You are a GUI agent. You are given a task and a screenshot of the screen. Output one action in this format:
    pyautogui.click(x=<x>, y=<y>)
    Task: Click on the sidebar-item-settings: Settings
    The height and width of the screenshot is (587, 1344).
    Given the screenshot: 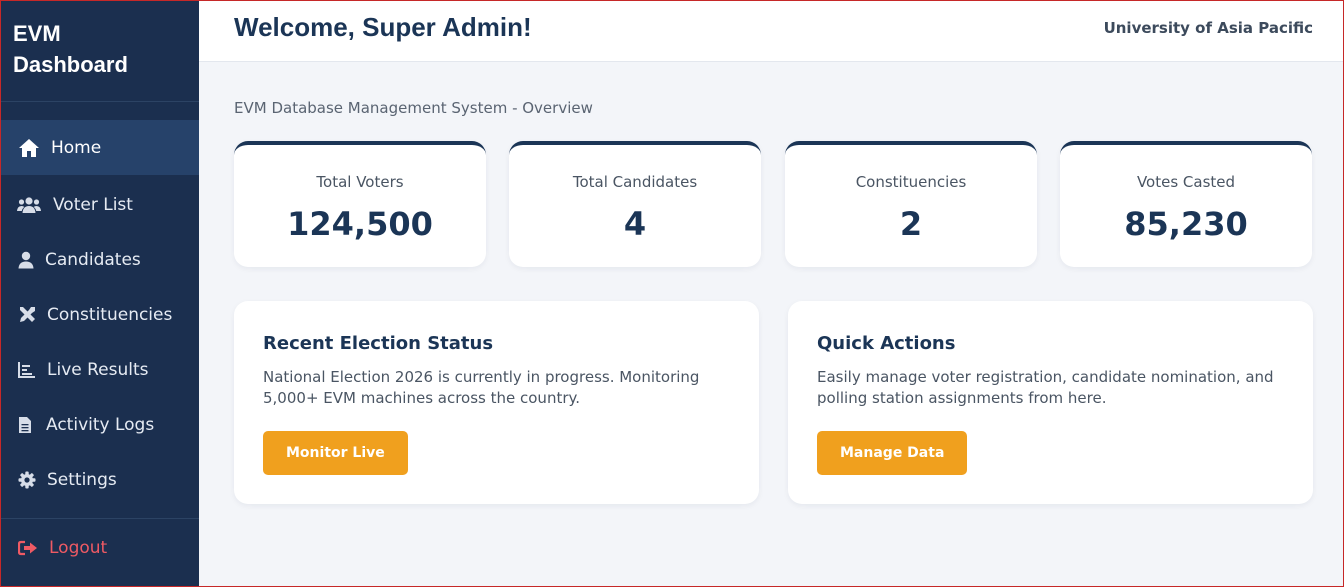 What is the action you would take?
    pyautogui.click(x=99, y=479)
    